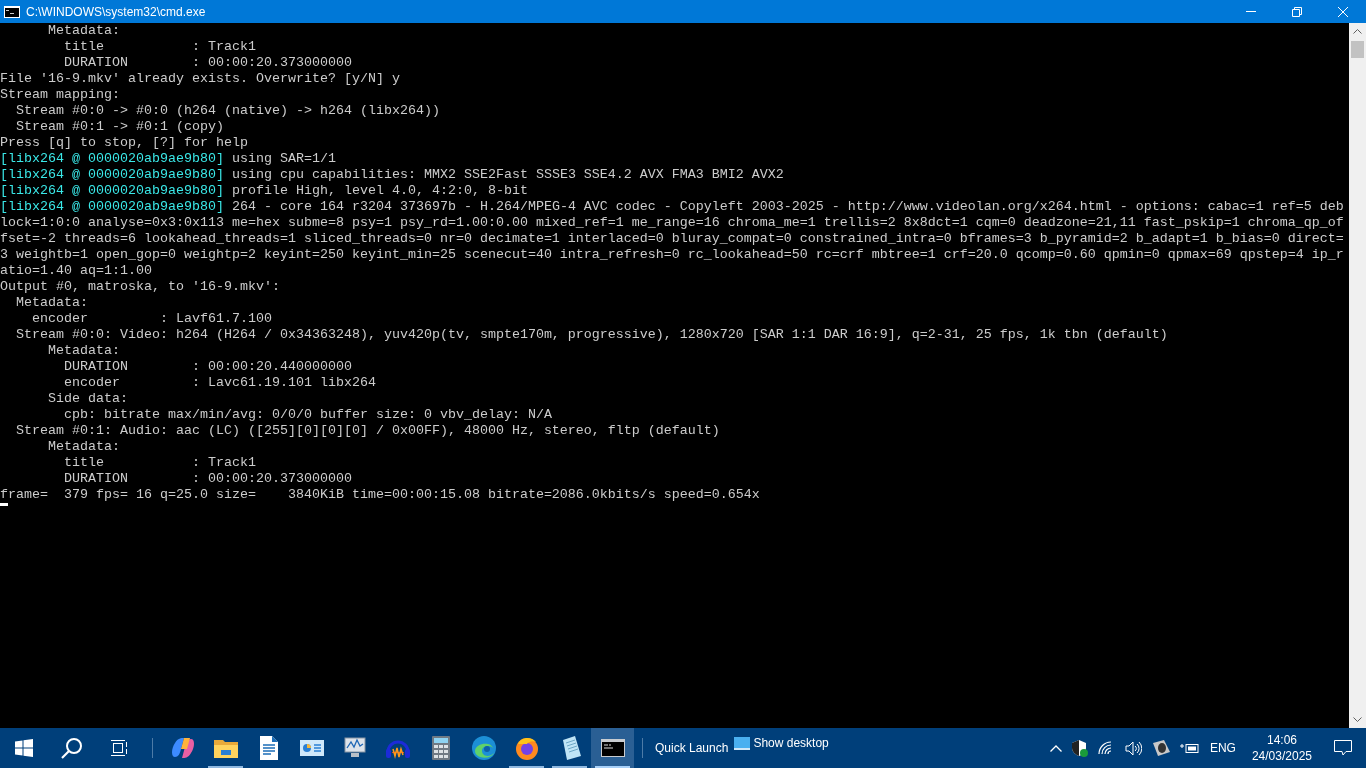 This screenshot has height=768, width=1366. I want to click on shield-icon, so click(1079, 748).